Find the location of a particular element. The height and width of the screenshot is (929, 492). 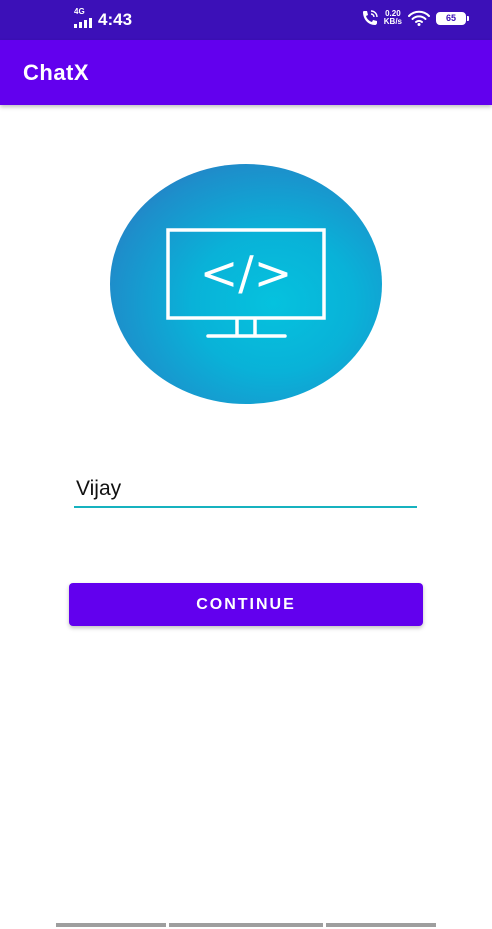

status-bar-right: 0.20 KB/s 65 is located at coordinates (414, 18).